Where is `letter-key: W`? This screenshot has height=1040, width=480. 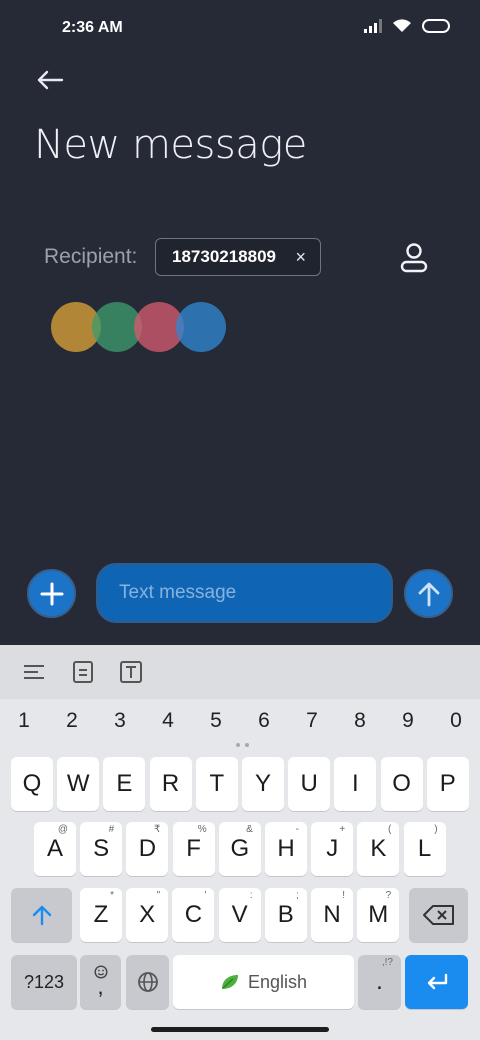
letter-key: W is located at coordinates (78, 784).